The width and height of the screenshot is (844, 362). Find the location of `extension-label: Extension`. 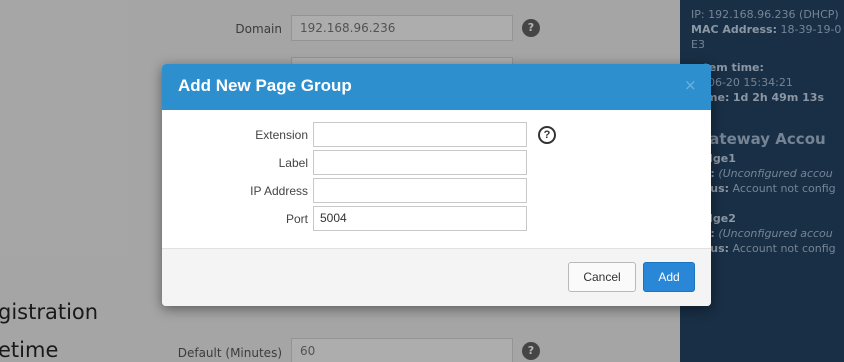

extension-label: Extension is located at coordinates (281, 135).